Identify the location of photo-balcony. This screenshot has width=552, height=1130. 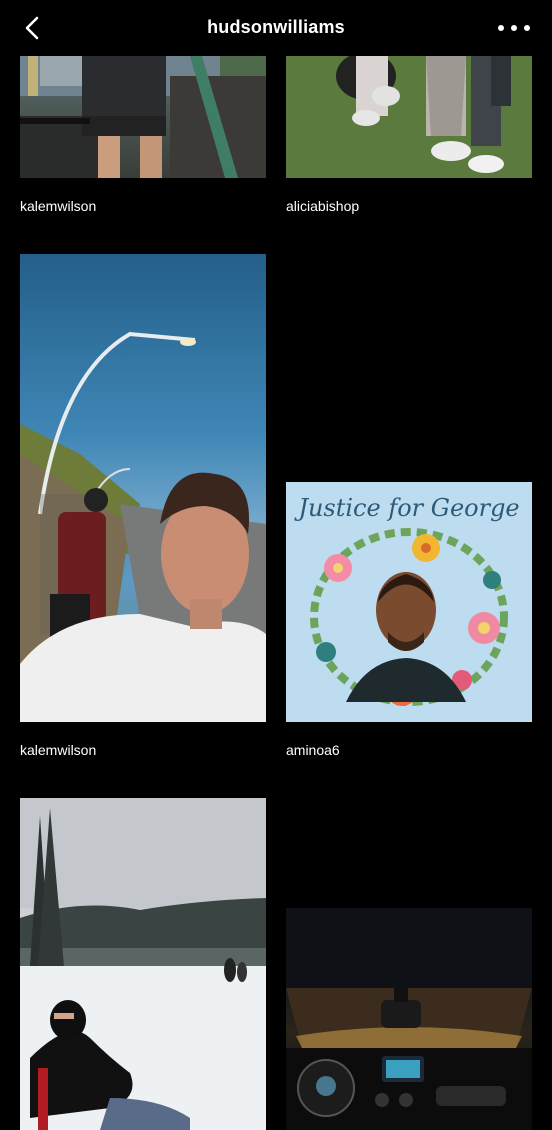
(143, 117).